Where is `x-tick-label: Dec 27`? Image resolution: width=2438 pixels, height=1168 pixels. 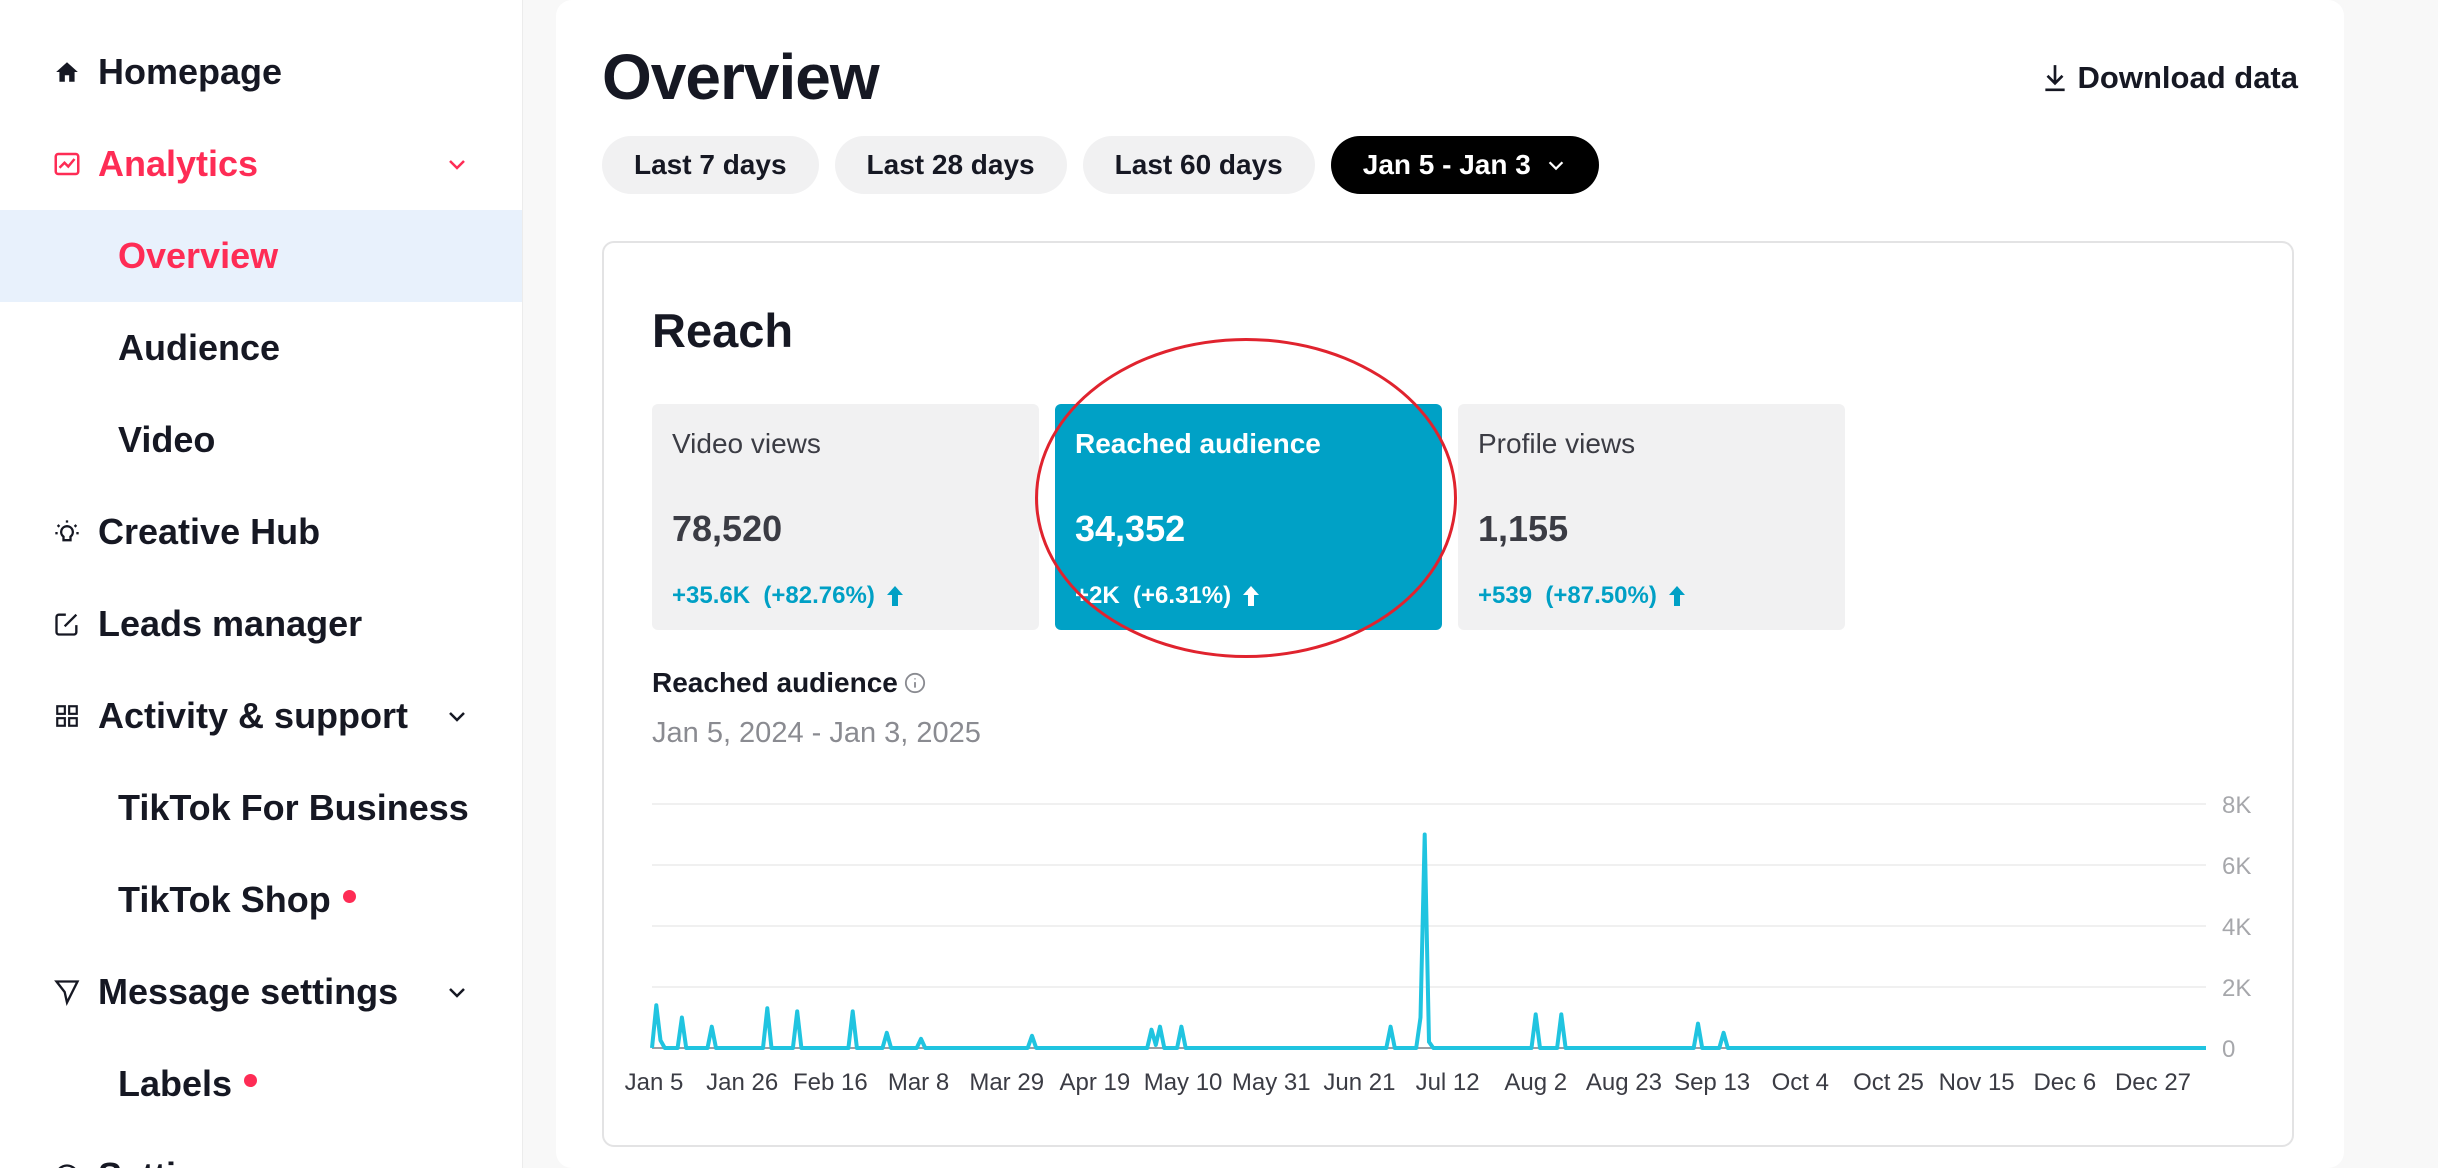 x-tick-label: Dec 27 is located at coordinates (2153, 1082).